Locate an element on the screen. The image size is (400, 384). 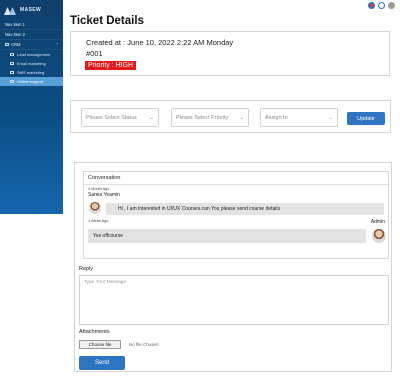
support-icon is located at coordinates (12, 81).